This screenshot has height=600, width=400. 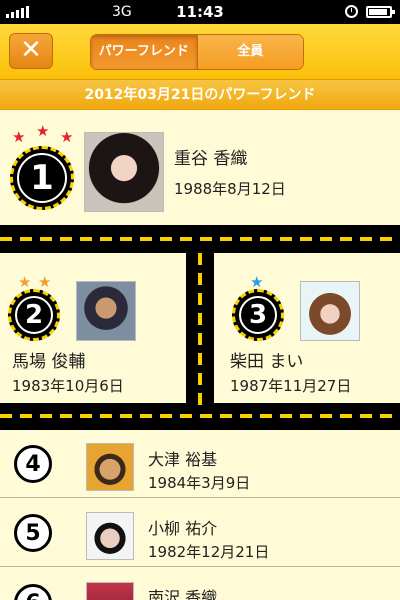 What do you see at coordinates (33, 464) in the screenshot?
I see `rank-badge: 4` at bounding box center [33, 464].